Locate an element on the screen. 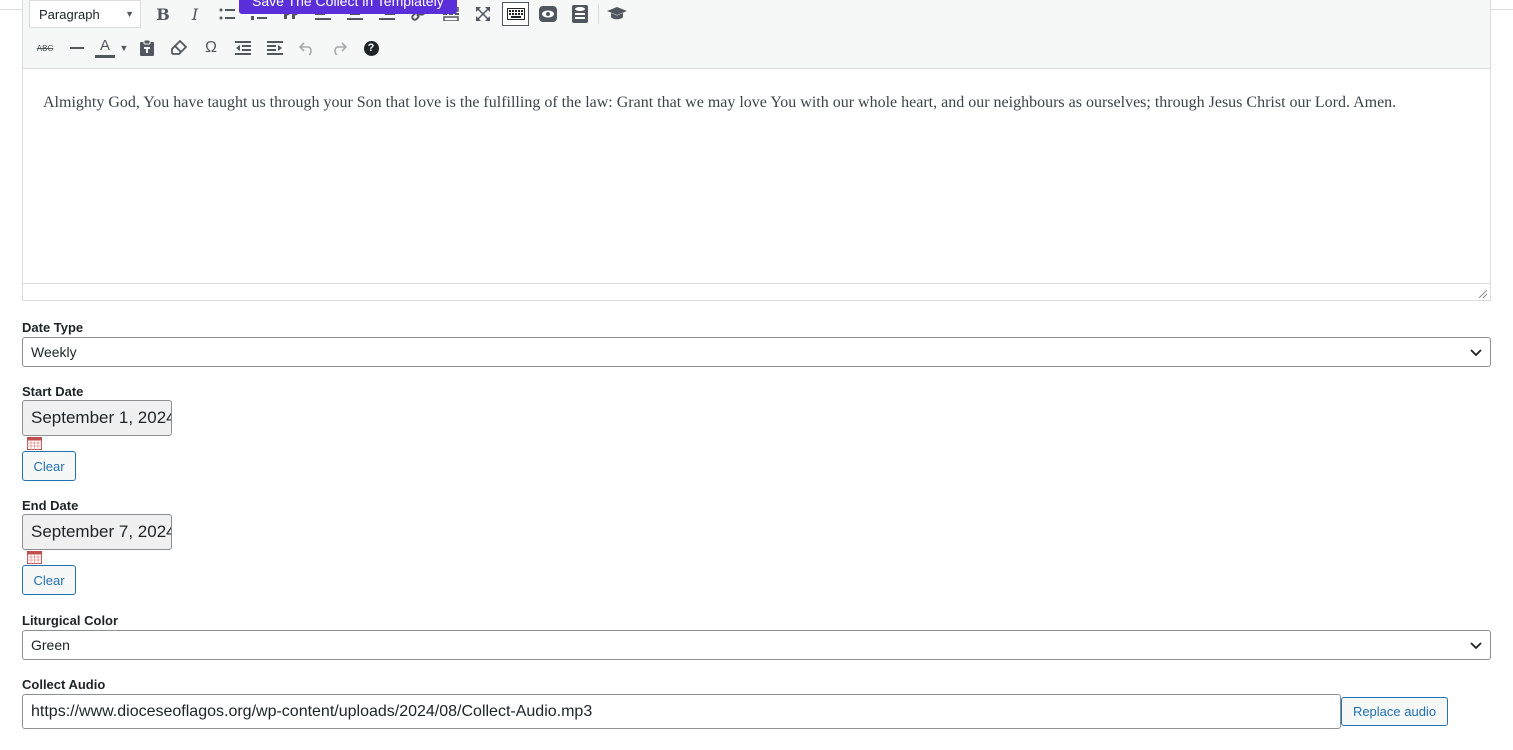 This screenshot has width=1513, height=750. strikethrough-icon: ABC is located at coordinates (45, 48).